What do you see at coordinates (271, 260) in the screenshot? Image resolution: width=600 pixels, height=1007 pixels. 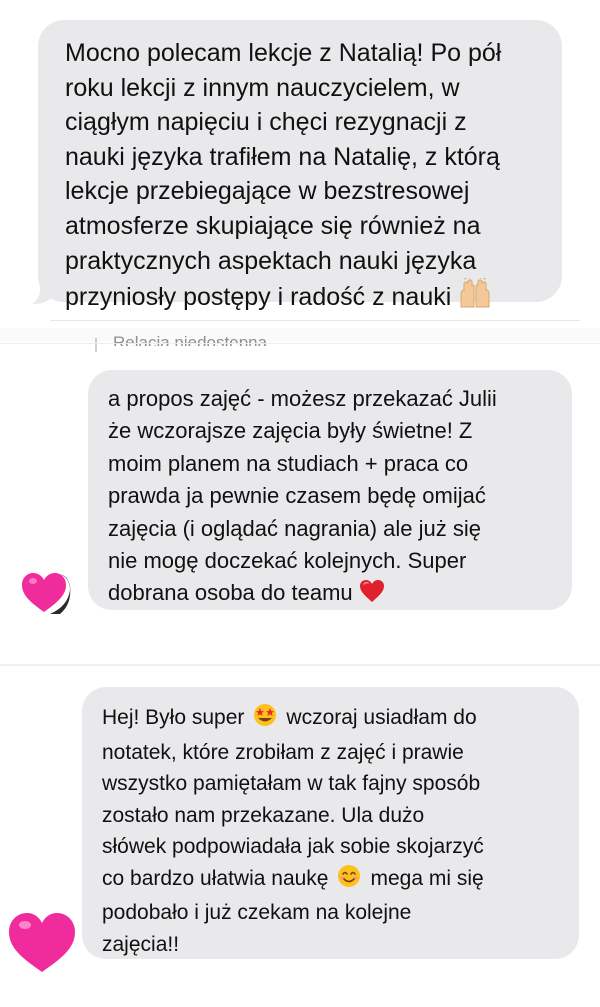 I see `message-line: praktycznych aspektach nauki języka` at bounding box center [271, 260].